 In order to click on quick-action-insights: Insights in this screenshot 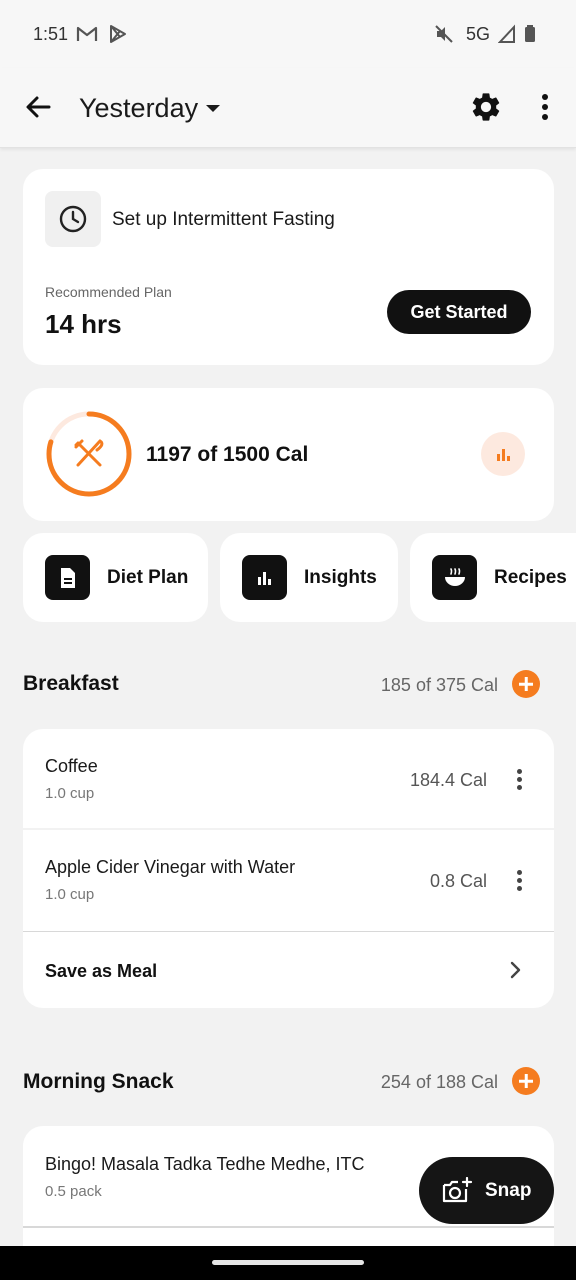, I will do `click(309, 577)`.